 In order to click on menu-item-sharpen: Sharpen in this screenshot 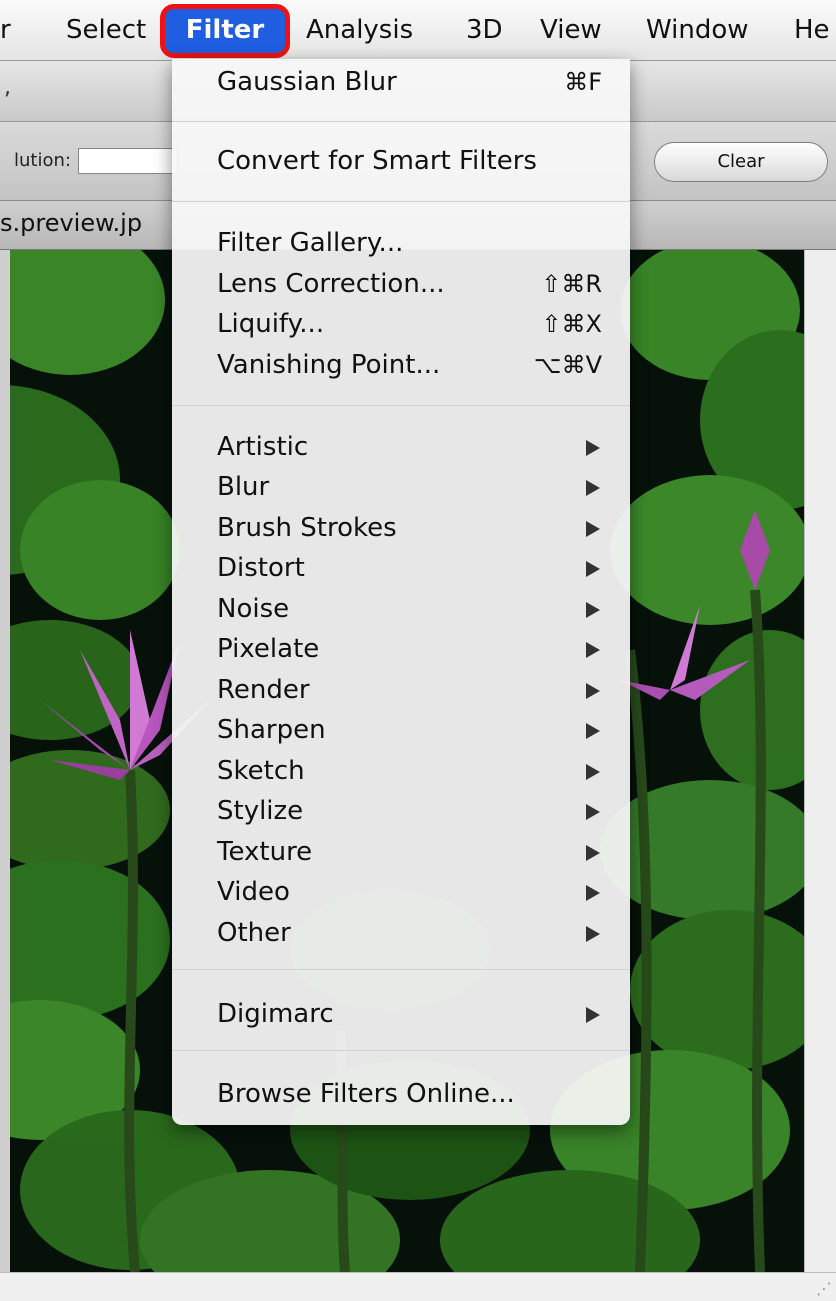, I will do `click(409, 730)`.